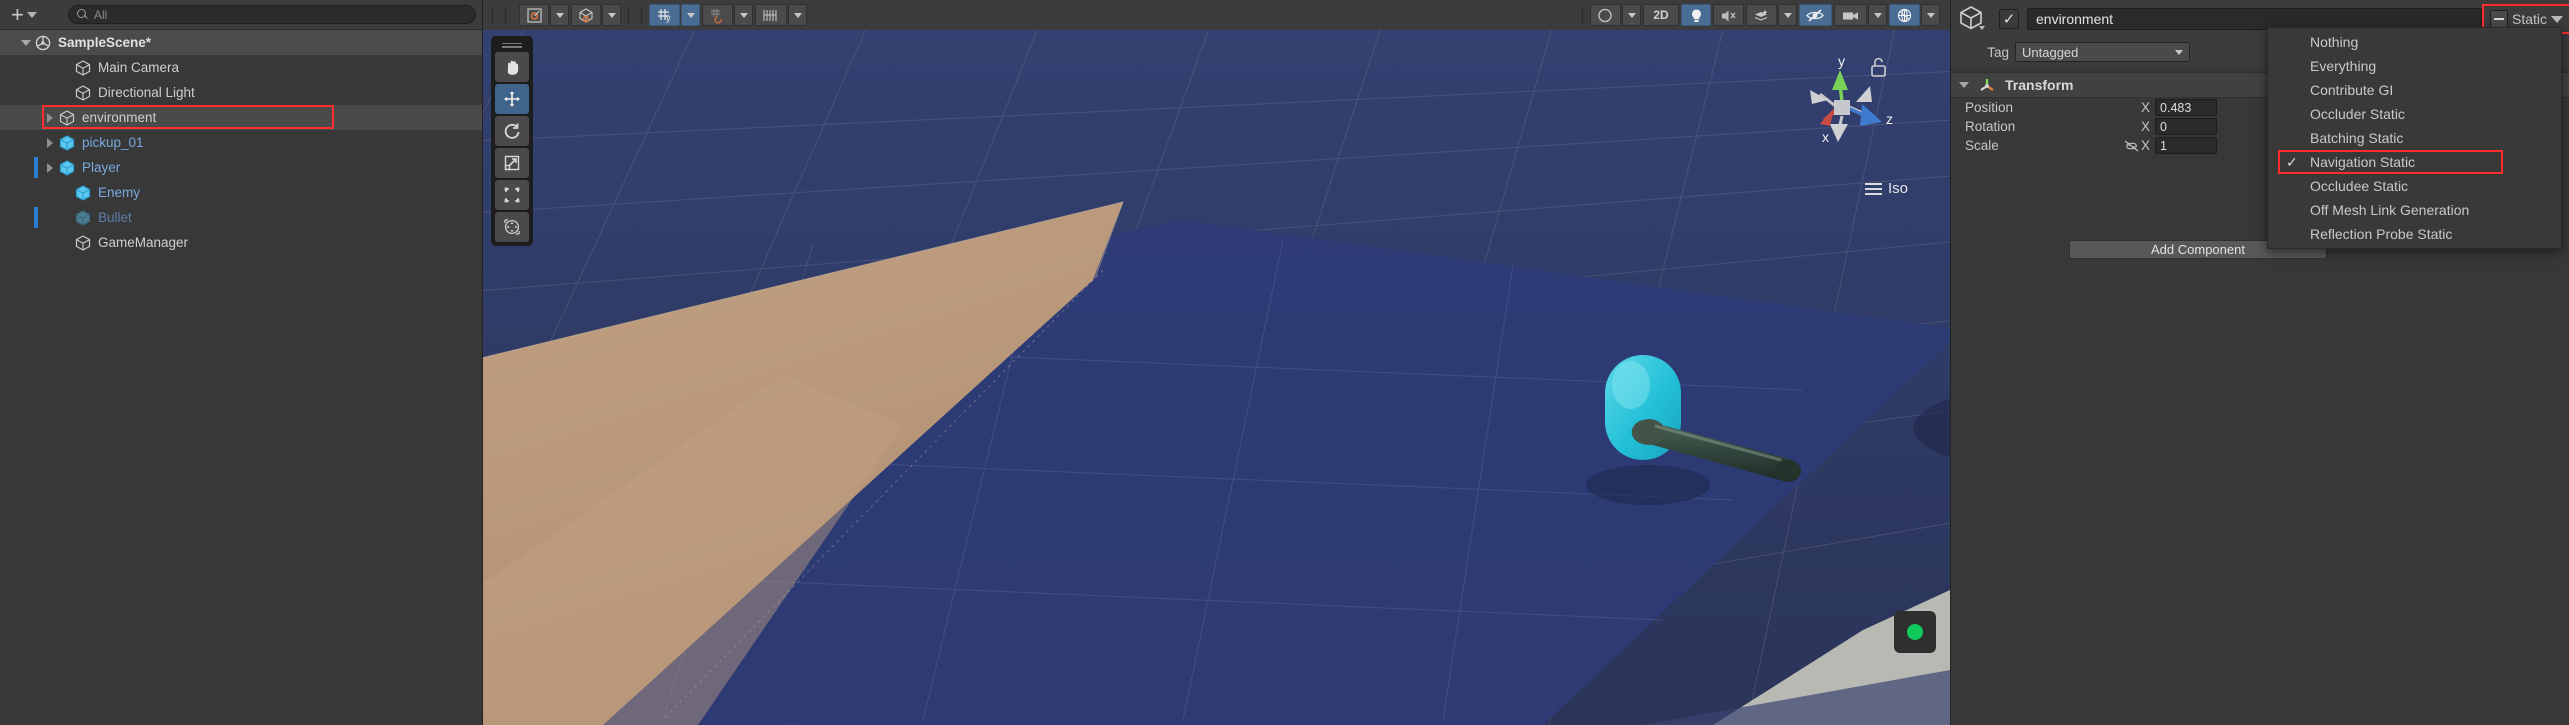 Image resolution: width=2569 pixels, height=725 pixels. I want to click on hierarchy-item-main-camera: Main Camera, so click(241, 67).